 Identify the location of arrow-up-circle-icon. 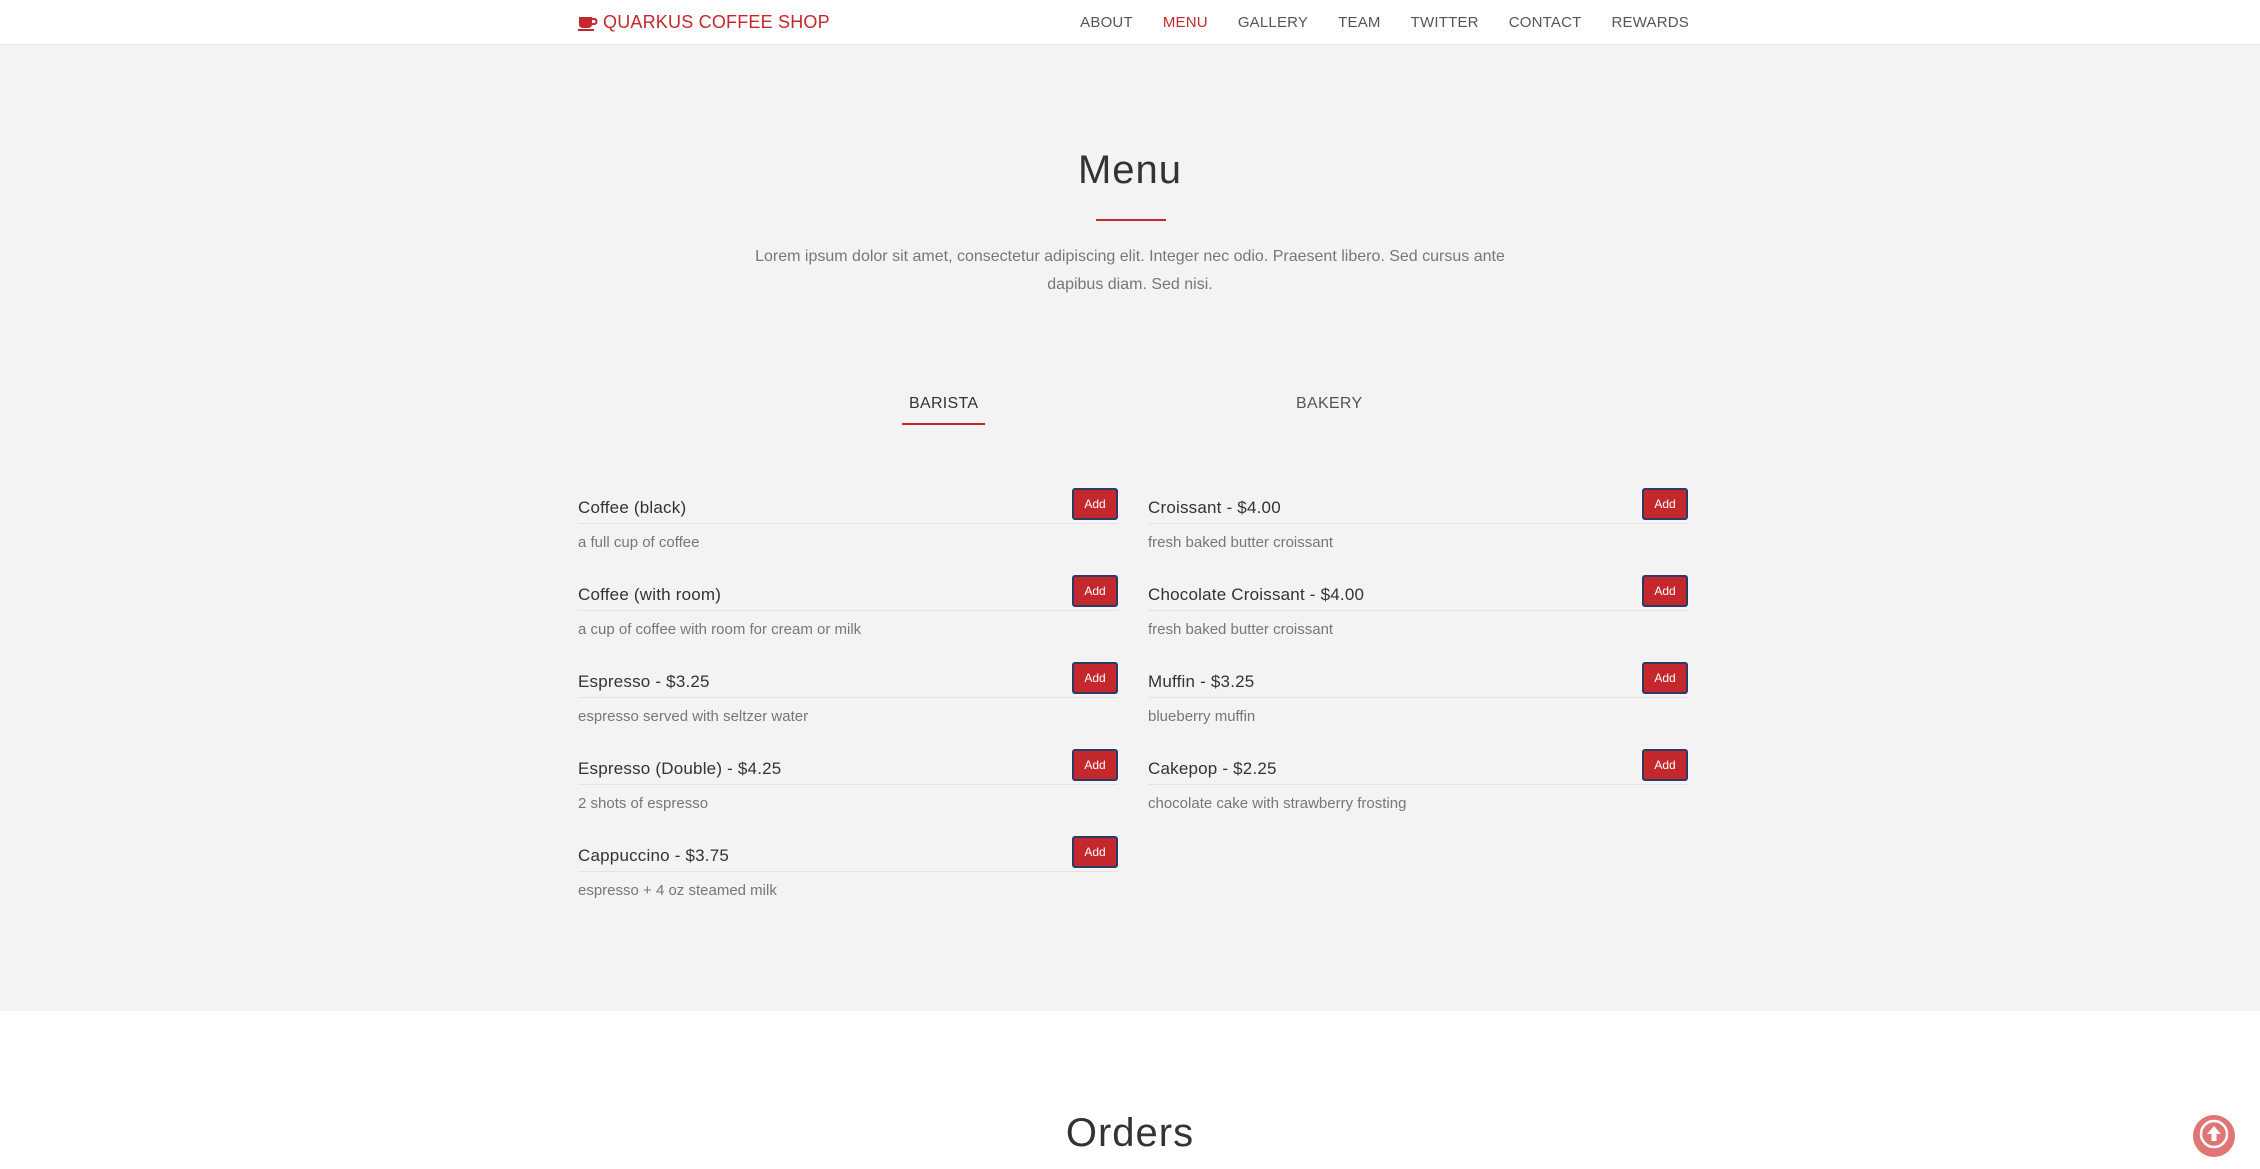
(2214, 1136).